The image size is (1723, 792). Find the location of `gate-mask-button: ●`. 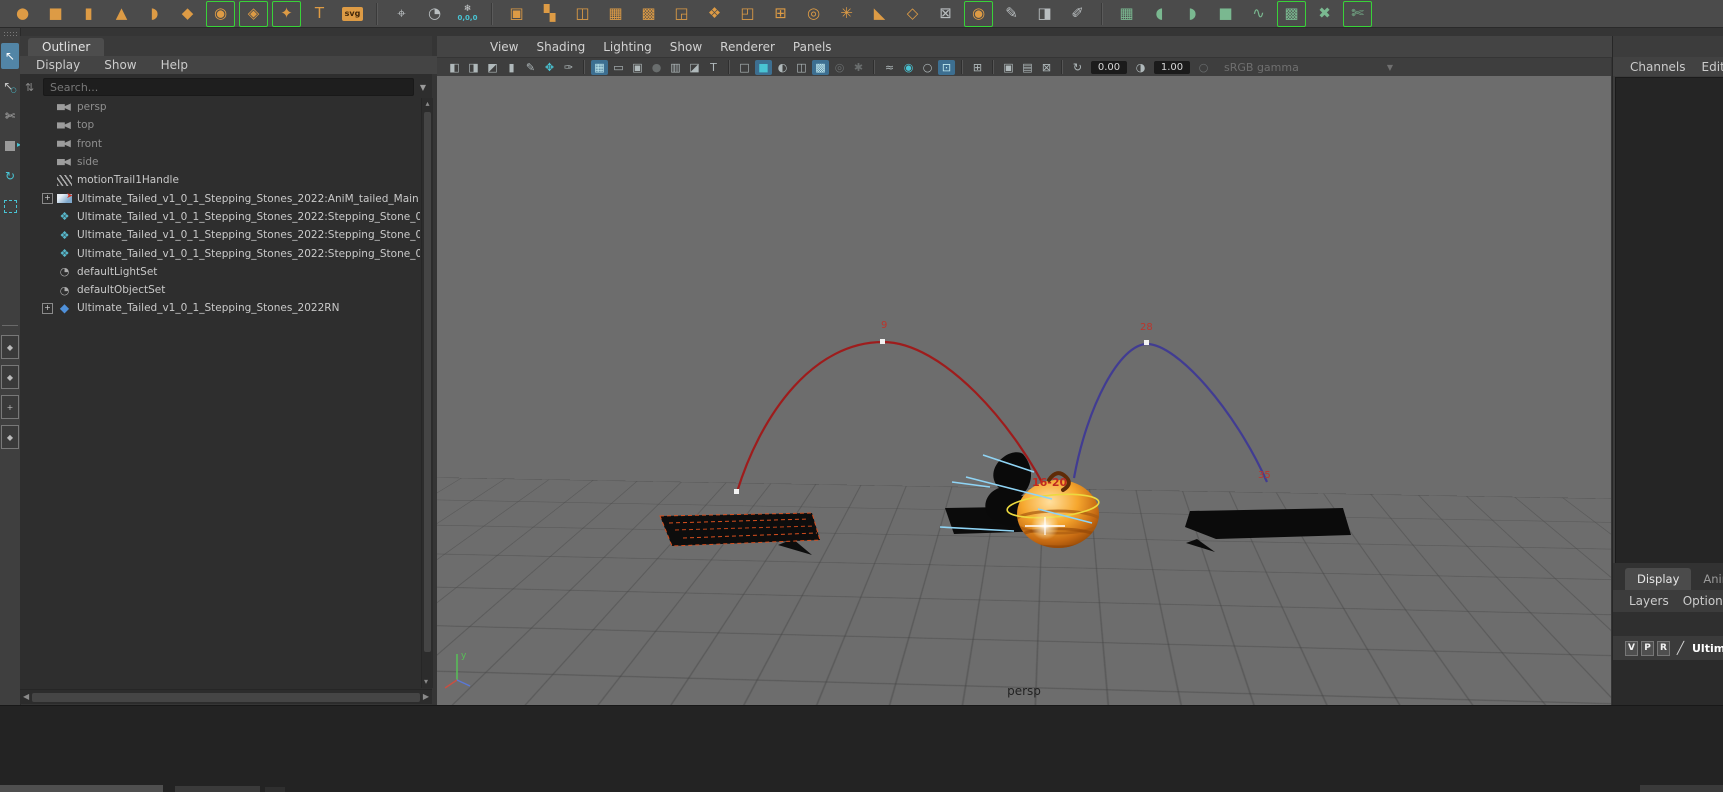

gate-mask-button: ● is located at coordinates (656, 67).